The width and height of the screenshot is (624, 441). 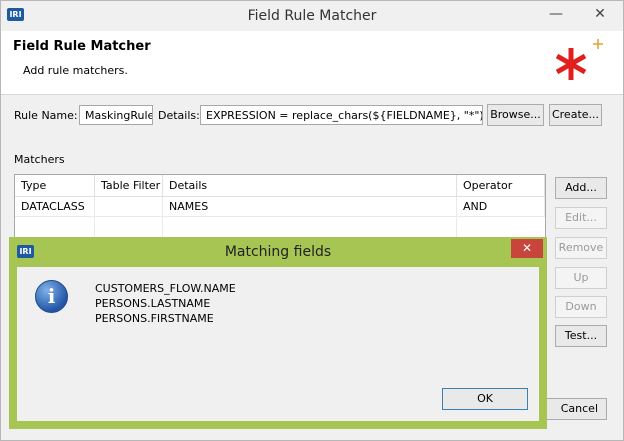 I want to click on matching-field-line: PERSONS.LASTNAME, so click(x=153, y=303).